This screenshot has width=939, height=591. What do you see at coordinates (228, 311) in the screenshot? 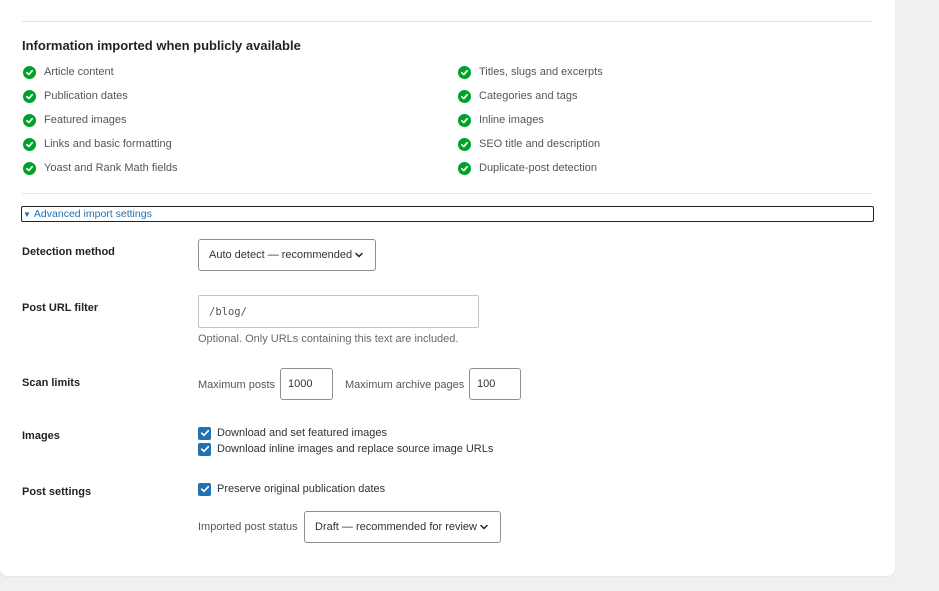
I see `post-url-filter-value: /blog/` at bounding box center [228, 311].